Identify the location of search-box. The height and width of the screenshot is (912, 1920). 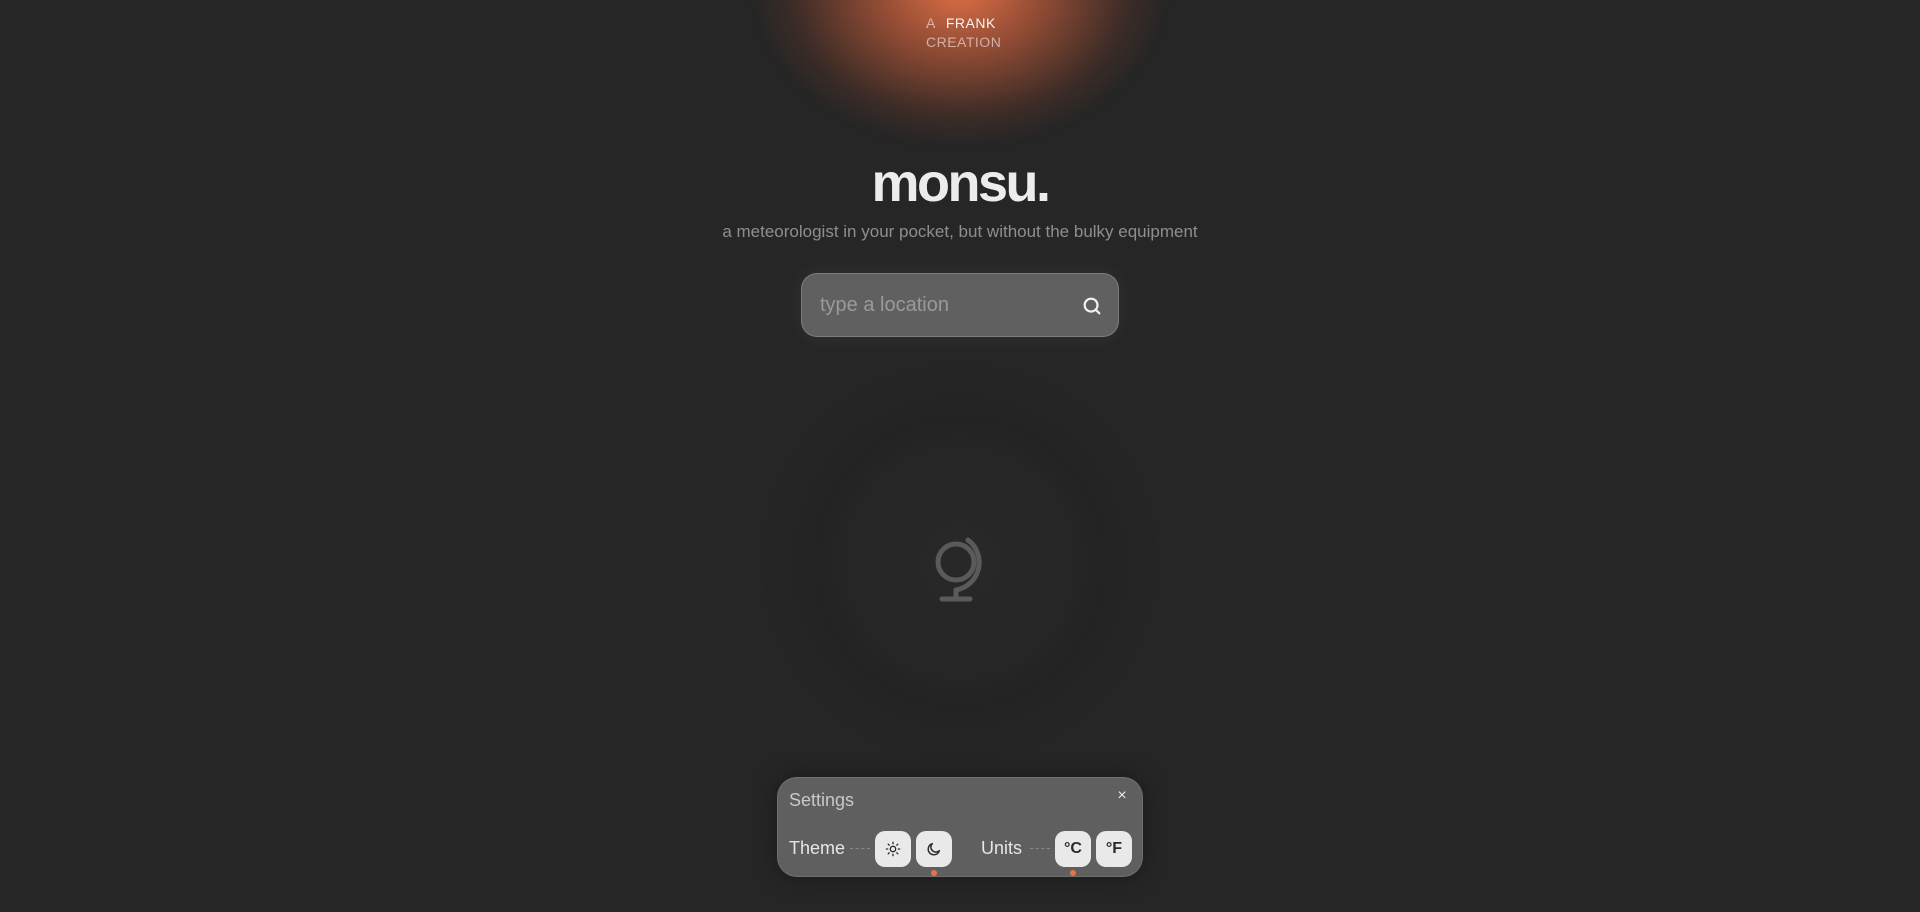
(960, 305).